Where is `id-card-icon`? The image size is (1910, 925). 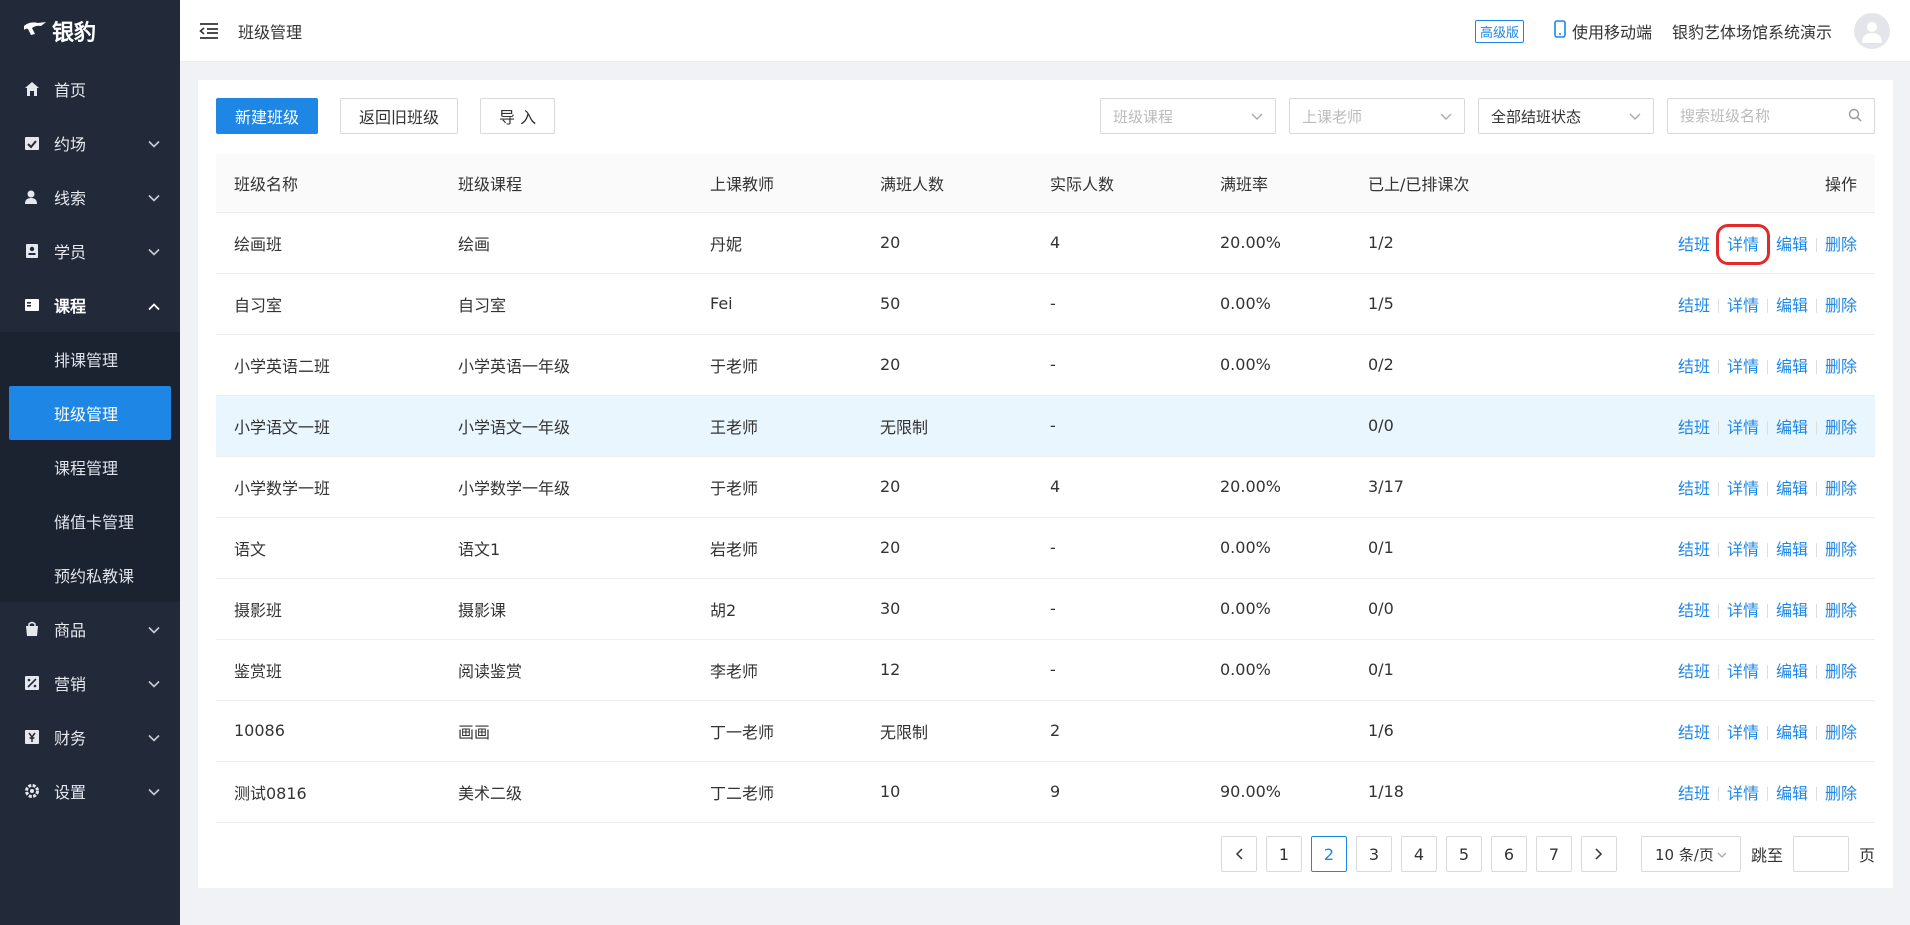
id-card-icon is located at coordinates (32, 251).